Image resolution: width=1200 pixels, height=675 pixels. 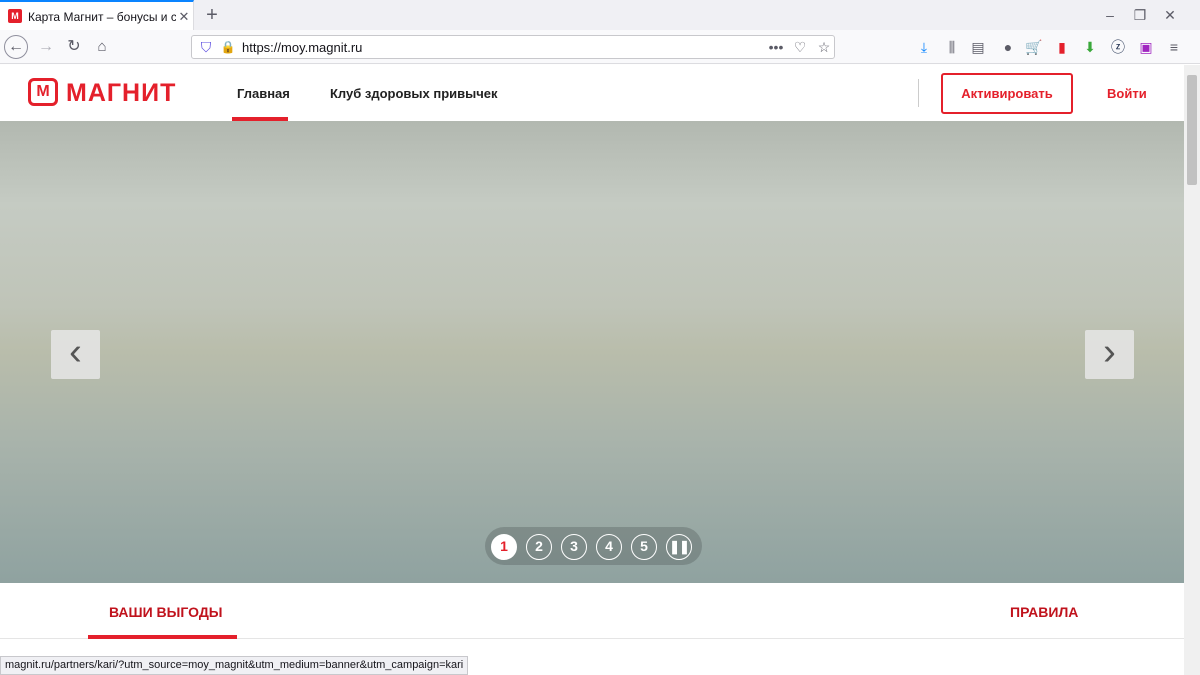 I want to click on url-bar: ⛉ 🔒 https://moy.magnit.ru ••• ♡ ☆, so click(x=513, y=47).